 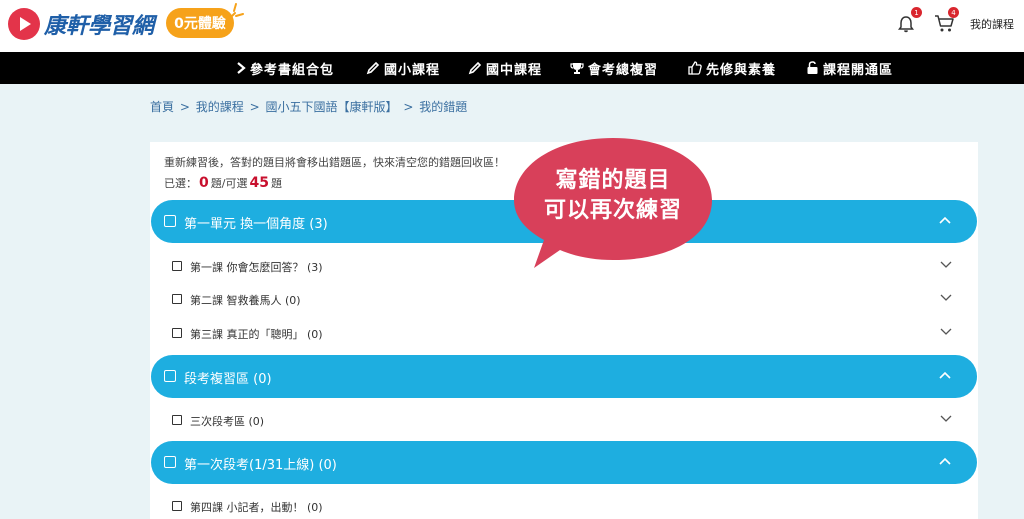 I want to click on breadcrumb-course: 國小五下國語【康軒版】, so click(x=331, y=107).